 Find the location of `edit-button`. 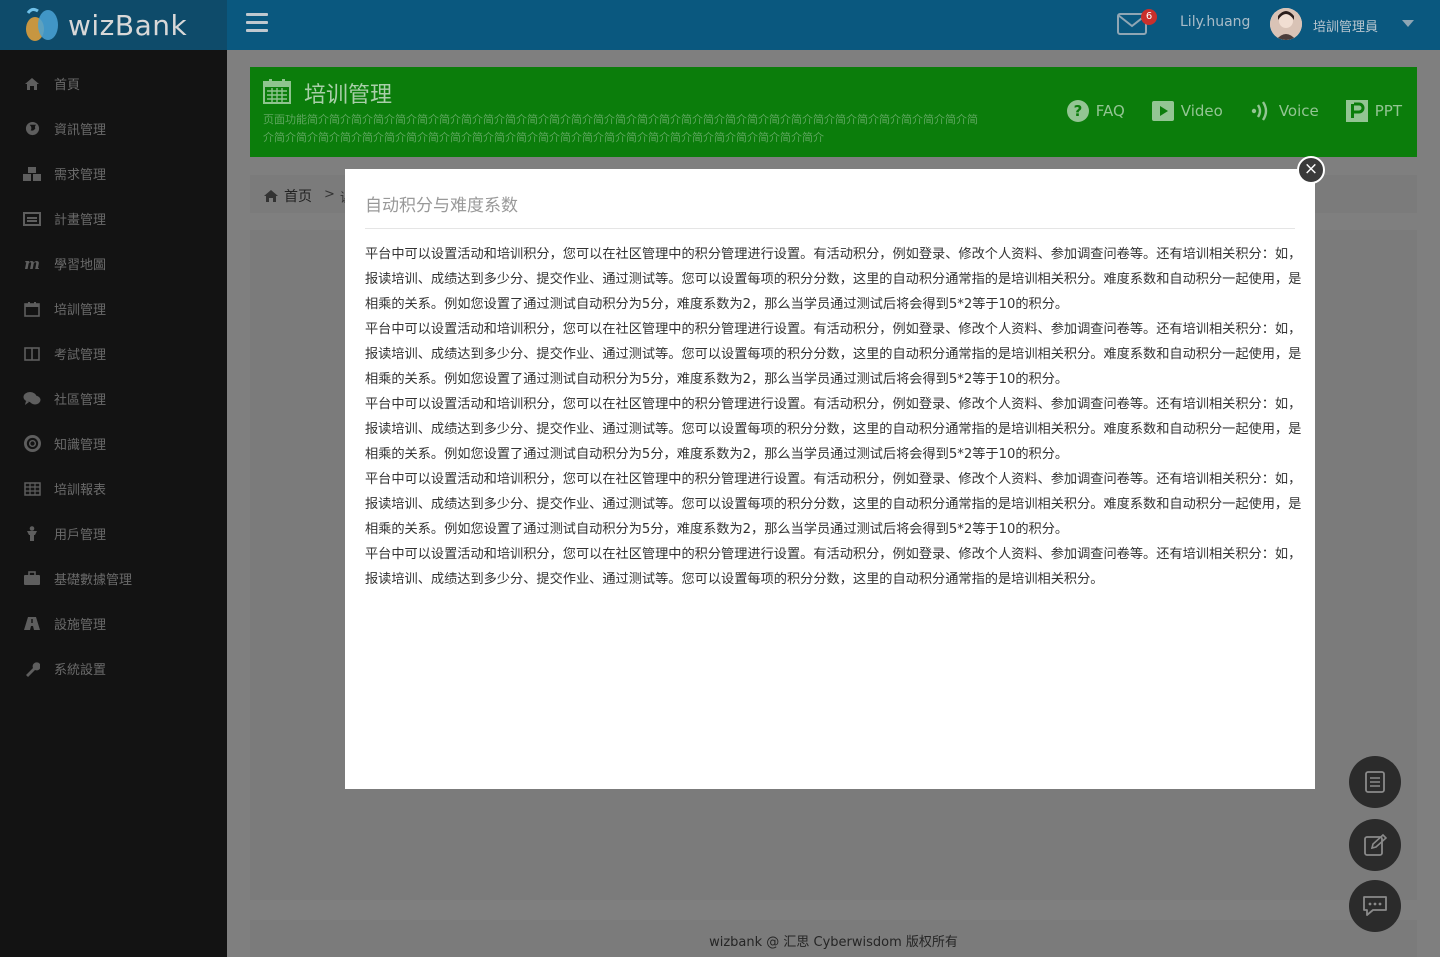

edit-button is located at coordinates (1375, 845).